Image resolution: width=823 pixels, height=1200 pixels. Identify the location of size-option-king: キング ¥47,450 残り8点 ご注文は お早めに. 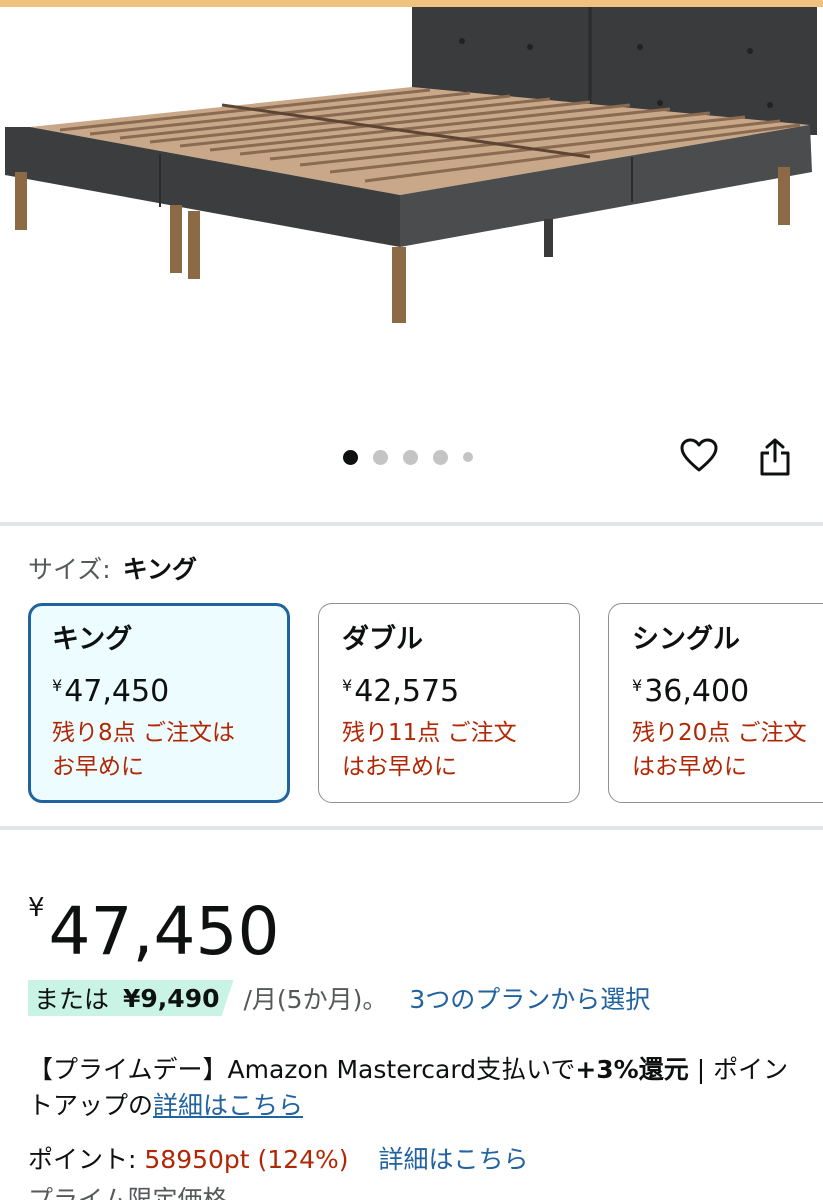
(159, 703).